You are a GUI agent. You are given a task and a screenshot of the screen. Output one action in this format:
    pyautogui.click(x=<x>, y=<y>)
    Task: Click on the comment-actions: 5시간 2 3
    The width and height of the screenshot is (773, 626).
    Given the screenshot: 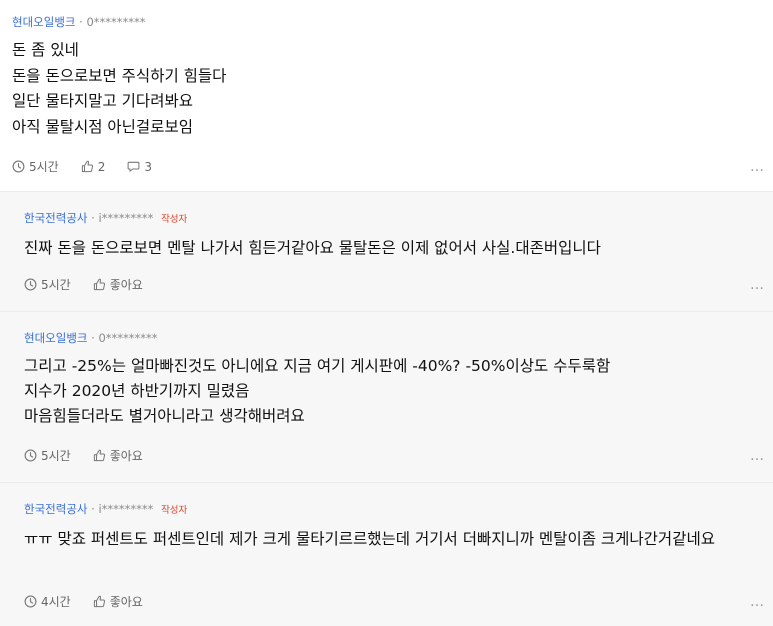 What is the action you would take?
    pyautogui.click(x=93, y=166)
    